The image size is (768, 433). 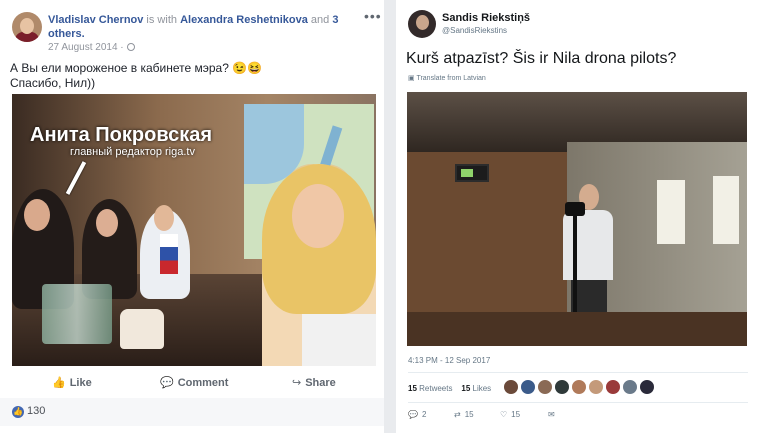 I want to click on message-button: ✉, so click(x=553, y=414).